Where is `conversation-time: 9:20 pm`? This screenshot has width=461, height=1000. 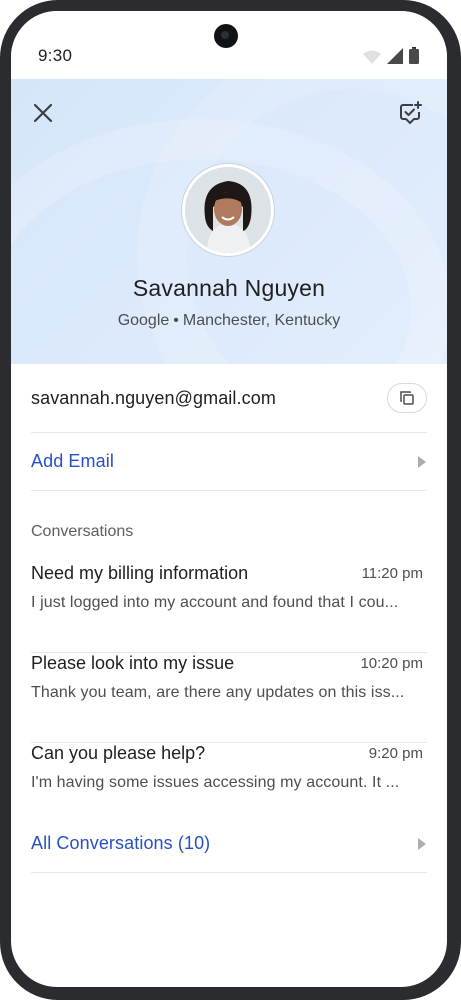
conversation-time: 9:20 pm is located at coordinates (395, 753).